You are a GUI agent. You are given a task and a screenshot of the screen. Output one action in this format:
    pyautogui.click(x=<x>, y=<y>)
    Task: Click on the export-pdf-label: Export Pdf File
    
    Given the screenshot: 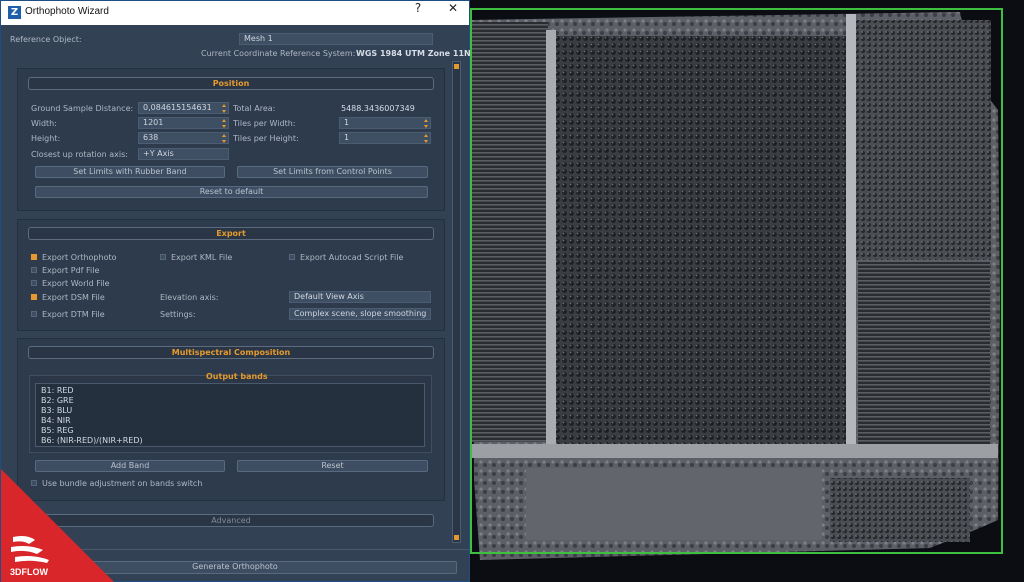 What is the action you would take?
    pyautogui.click(x=71, y=270)
    